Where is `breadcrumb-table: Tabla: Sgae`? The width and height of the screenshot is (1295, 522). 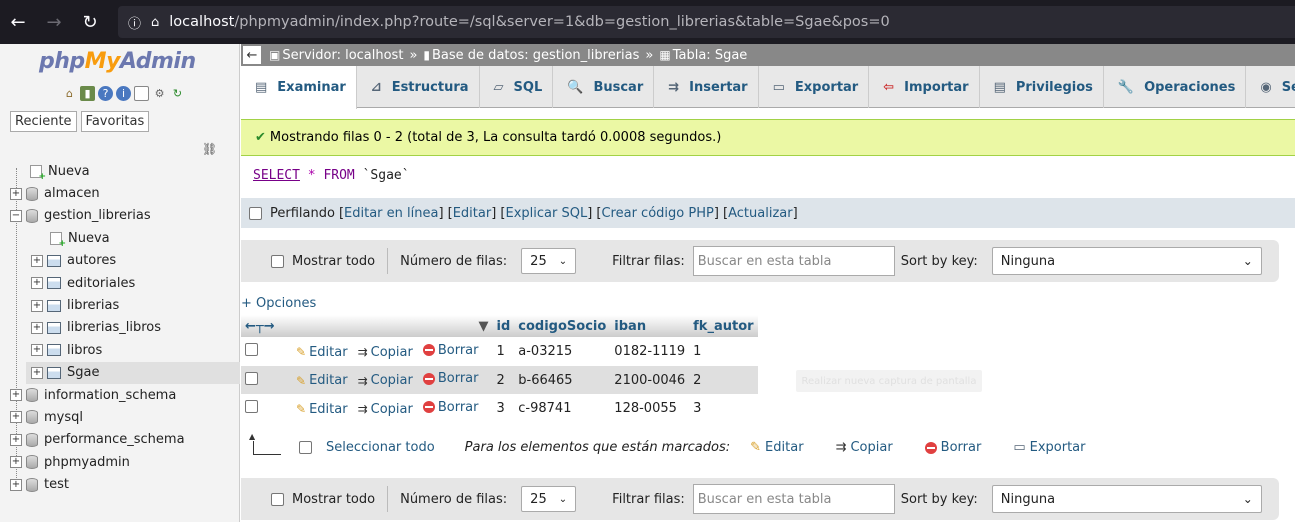
breadcrumb-table: Tabla: Sgae is located at coordinates (710, 55).